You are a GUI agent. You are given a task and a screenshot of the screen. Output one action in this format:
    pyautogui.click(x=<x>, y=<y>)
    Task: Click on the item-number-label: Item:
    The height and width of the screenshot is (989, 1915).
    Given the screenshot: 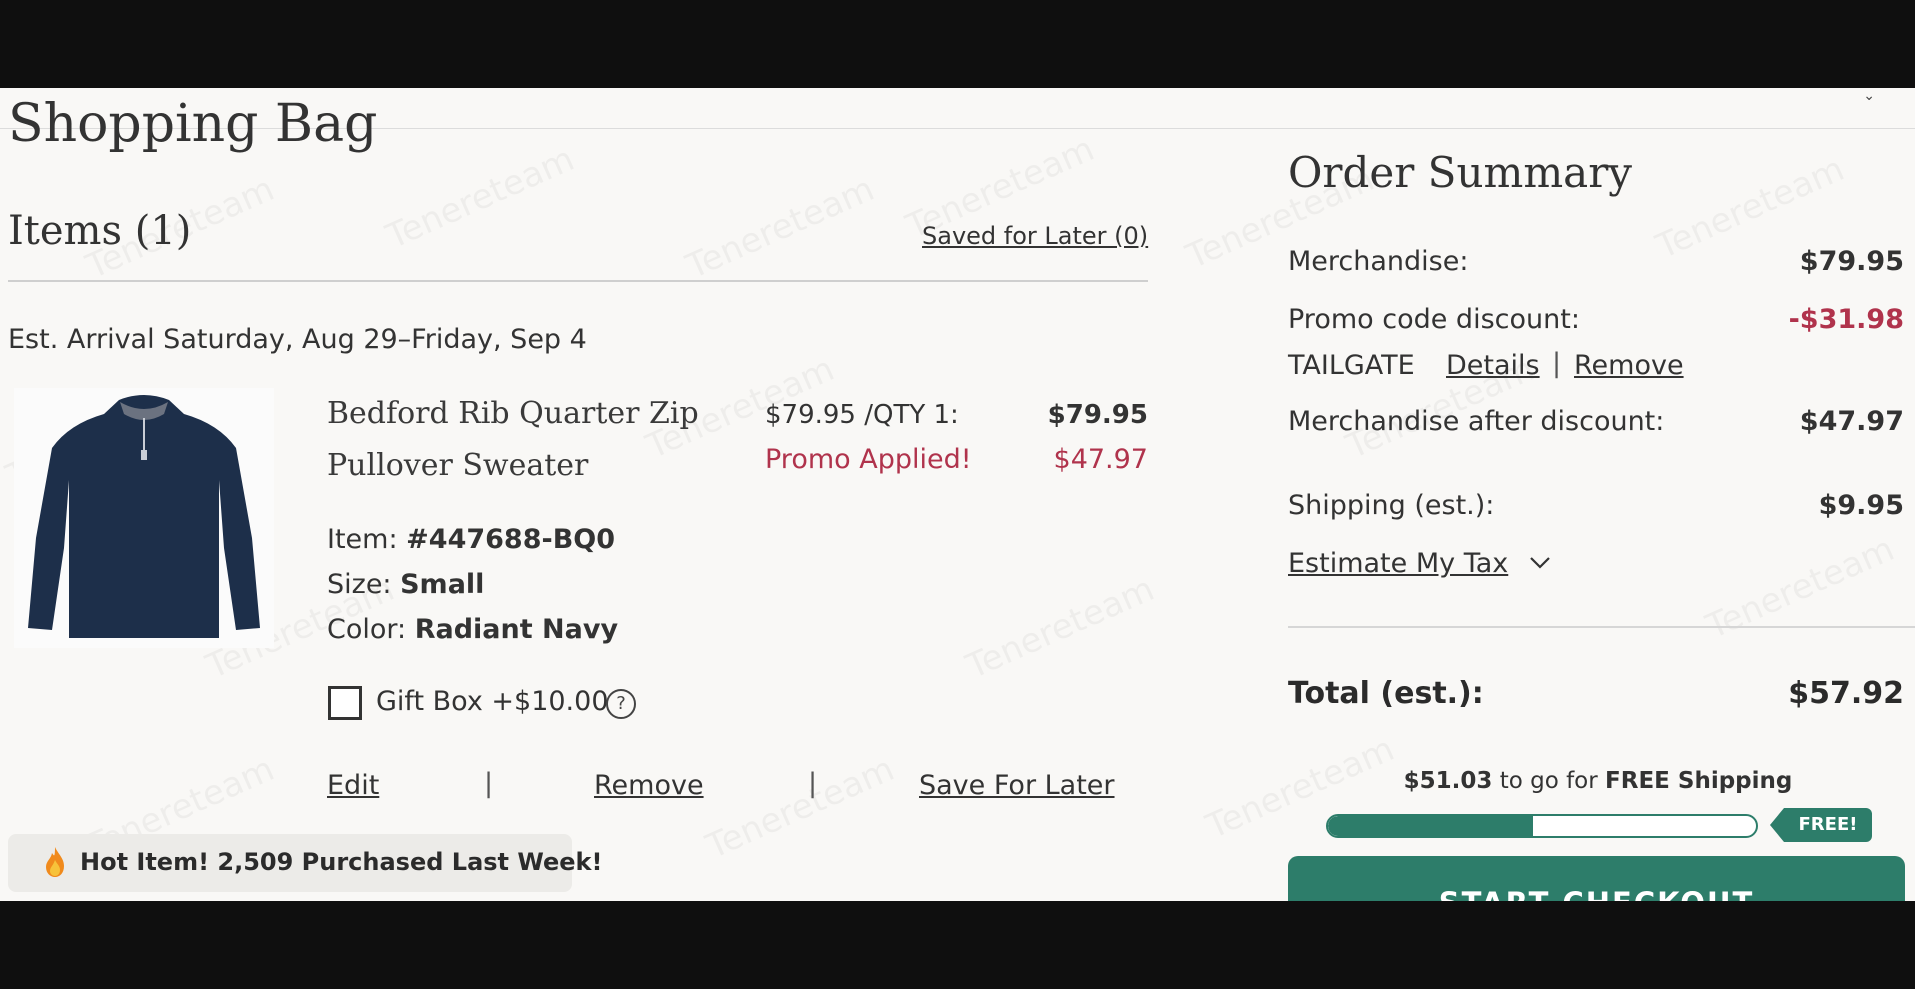 What is the action you would take?
    pyautogui.click(x=367, y=539)
    